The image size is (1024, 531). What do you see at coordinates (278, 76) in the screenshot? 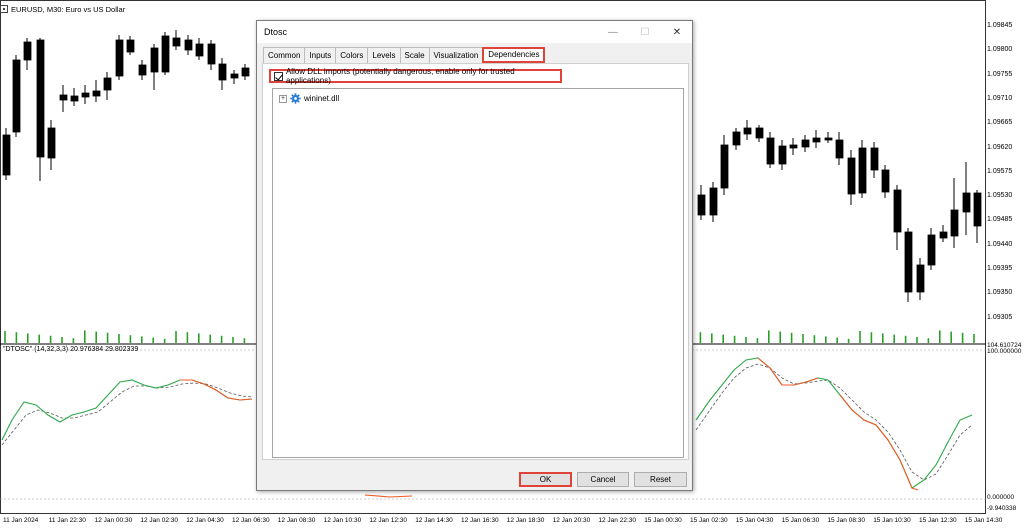
I see `allow-dll-imports-checkbox` at bounding box center [278, 76].